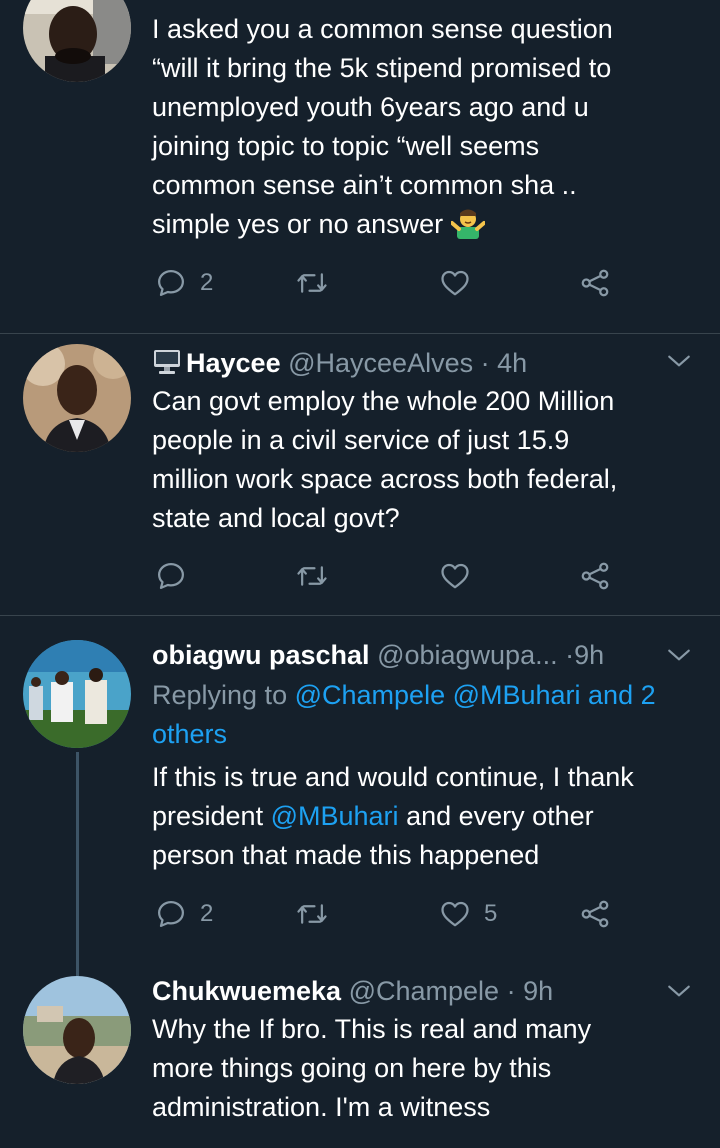 This screenshot has height=1148, width=720. I want to click on tweet-text-line: I asked you a common sense question, so click(382, 29).